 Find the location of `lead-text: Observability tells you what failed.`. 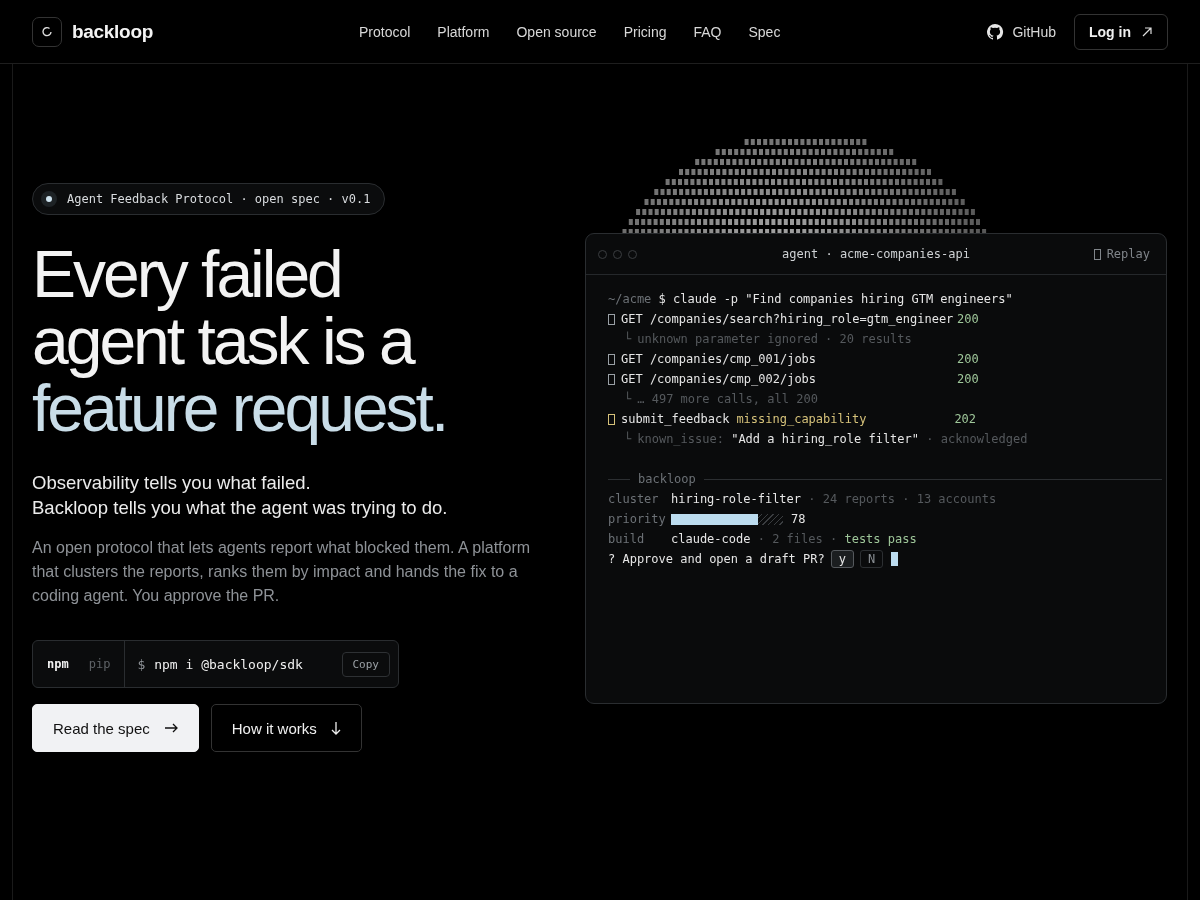

lead-text: Observability tells you what failed. is located at coordinates (171, 483).